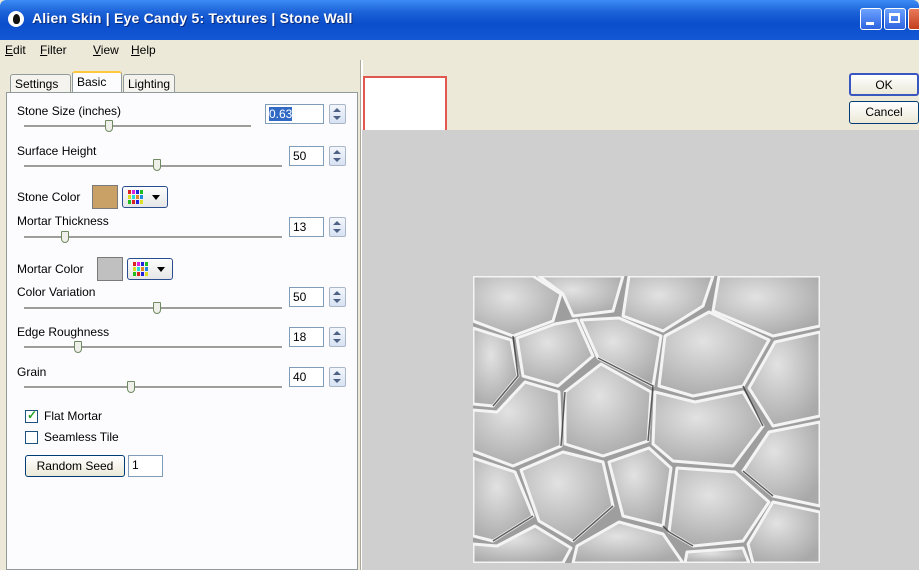  I want to click on stone-size-spinner, so click(337, 114).